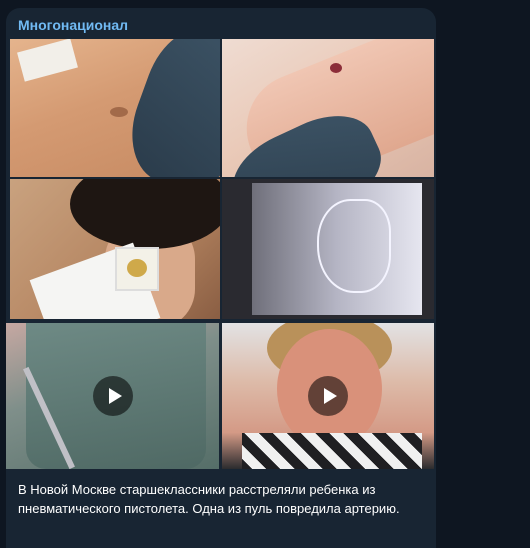 The height and width of the screenshot is (548, 530). Describe the element at coordinates (47, 60) in the screenshot. I see `bandage-shape` at that location.